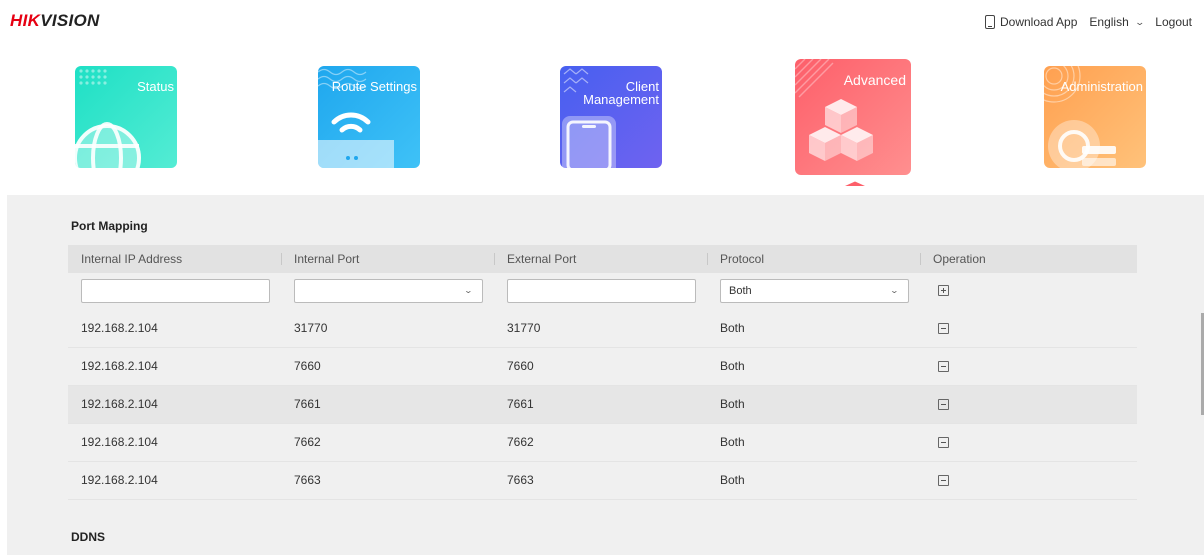 The height and width of the screenshot is (555, 1204). What do you see at coordinates (813, 259) in the screenshot?
I see `col-protocol: Protocol` at bounding box center [813, 259].